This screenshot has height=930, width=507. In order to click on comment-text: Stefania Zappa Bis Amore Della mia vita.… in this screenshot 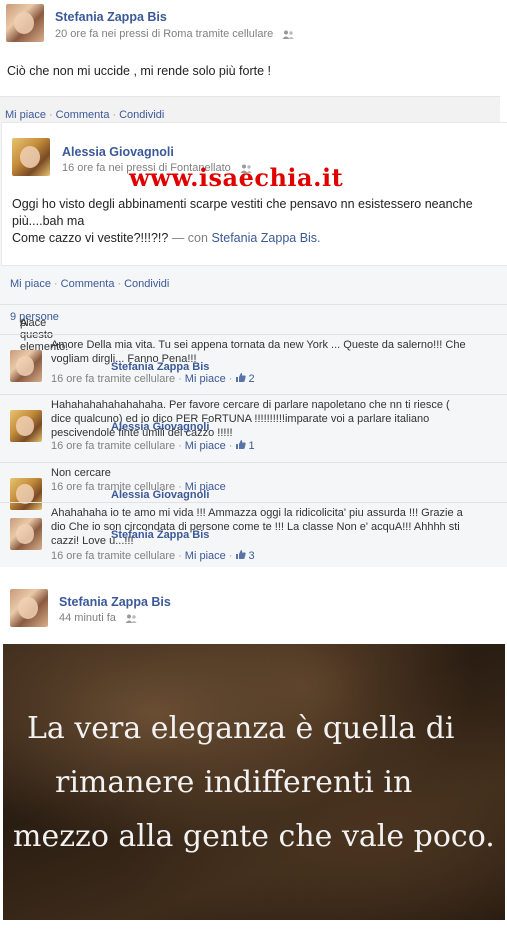, I will do `click(261, 355)`.